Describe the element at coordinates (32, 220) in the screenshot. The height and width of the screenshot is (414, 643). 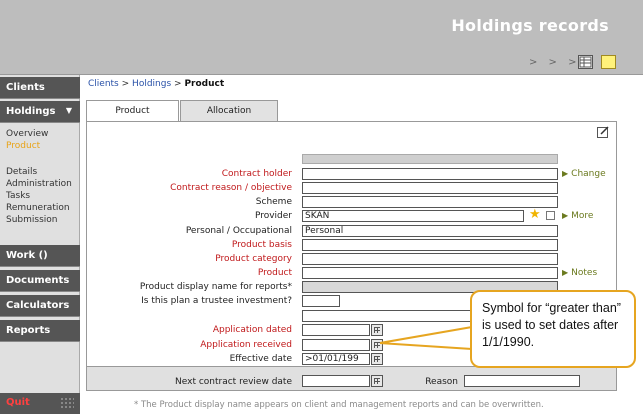
I see `sidebar-sub-submission: Submission` at that location.